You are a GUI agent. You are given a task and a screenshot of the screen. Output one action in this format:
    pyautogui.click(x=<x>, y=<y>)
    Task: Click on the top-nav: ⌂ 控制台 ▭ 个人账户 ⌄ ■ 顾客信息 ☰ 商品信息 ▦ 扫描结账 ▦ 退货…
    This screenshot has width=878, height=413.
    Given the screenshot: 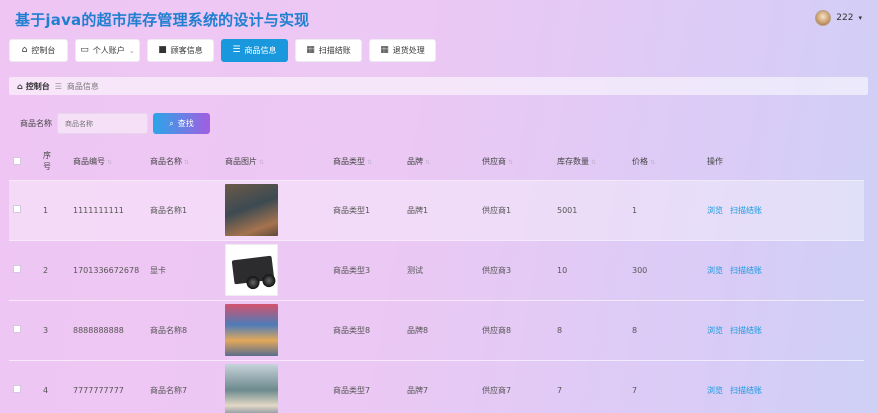 What is the action you would take?
    pyautogui.click(x=222, y=50)
    